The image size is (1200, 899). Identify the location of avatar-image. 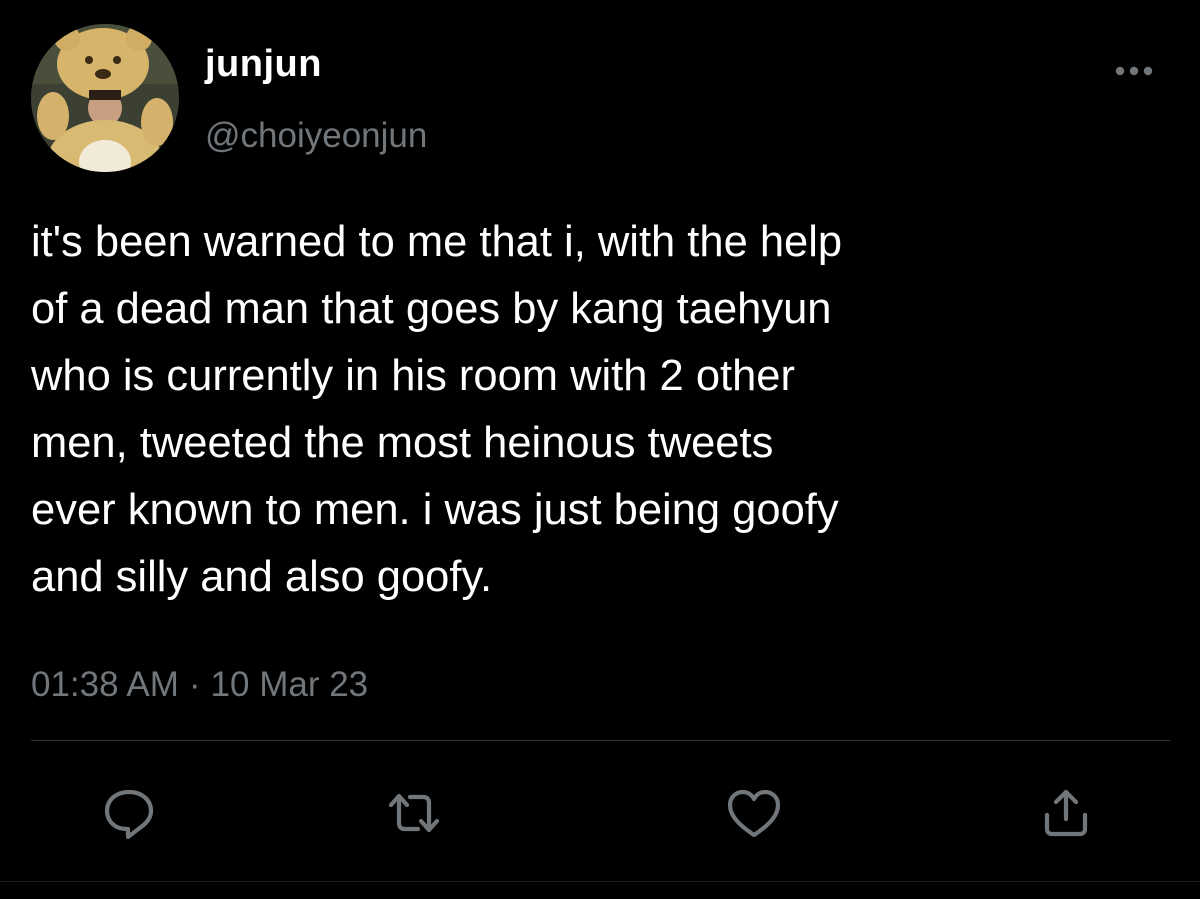
(105, 98).